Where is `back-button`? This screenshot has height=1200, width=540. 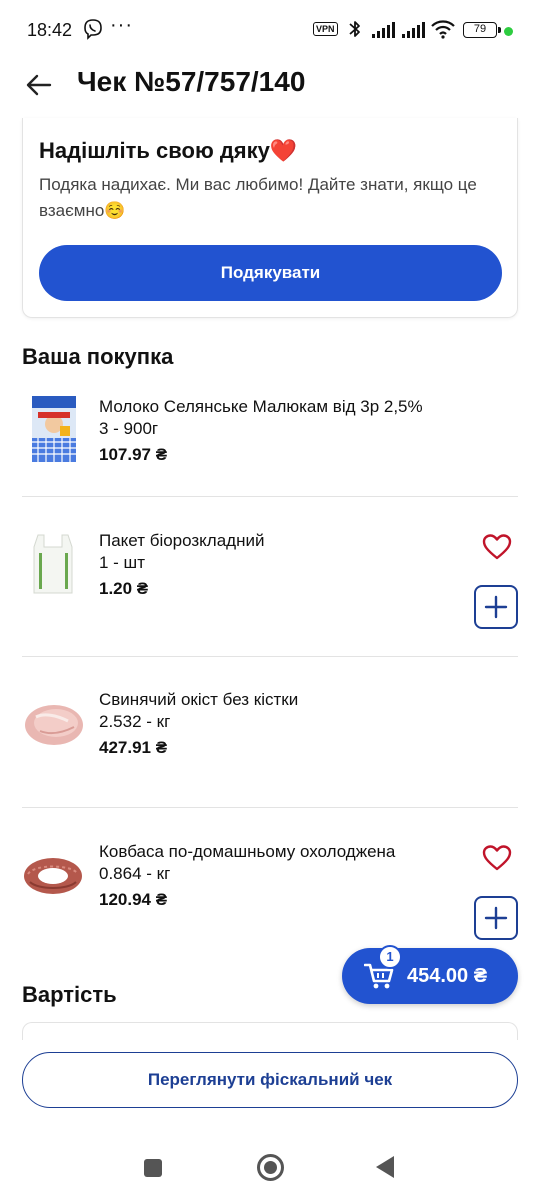 back-button is located at coordinates (39, 85).